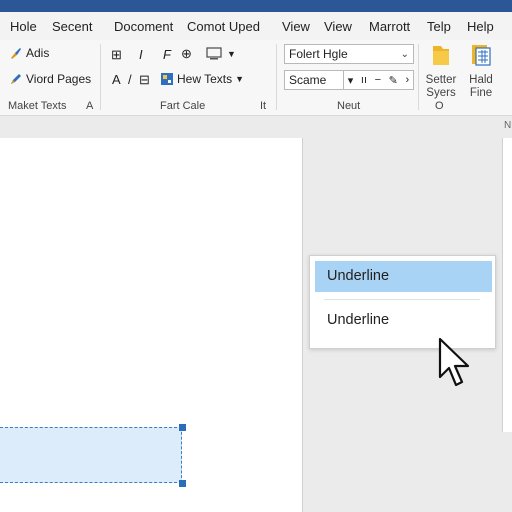  What do you see at coordinates (72, 26) in the screenshot?
I see `menu-item-secent: Secent` at bounding box center [72, 26].